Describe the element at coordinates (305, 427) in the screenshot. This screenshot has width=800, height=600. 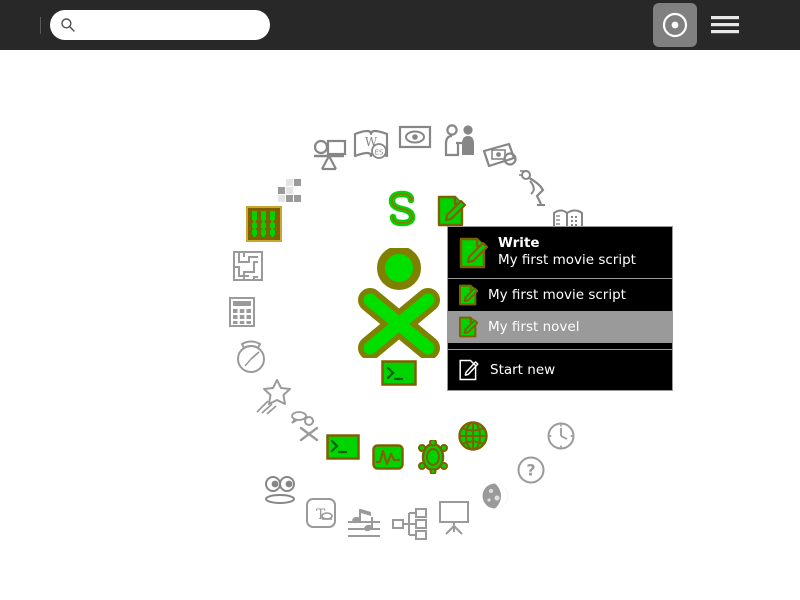
I see `chat-person-icon` at that location.